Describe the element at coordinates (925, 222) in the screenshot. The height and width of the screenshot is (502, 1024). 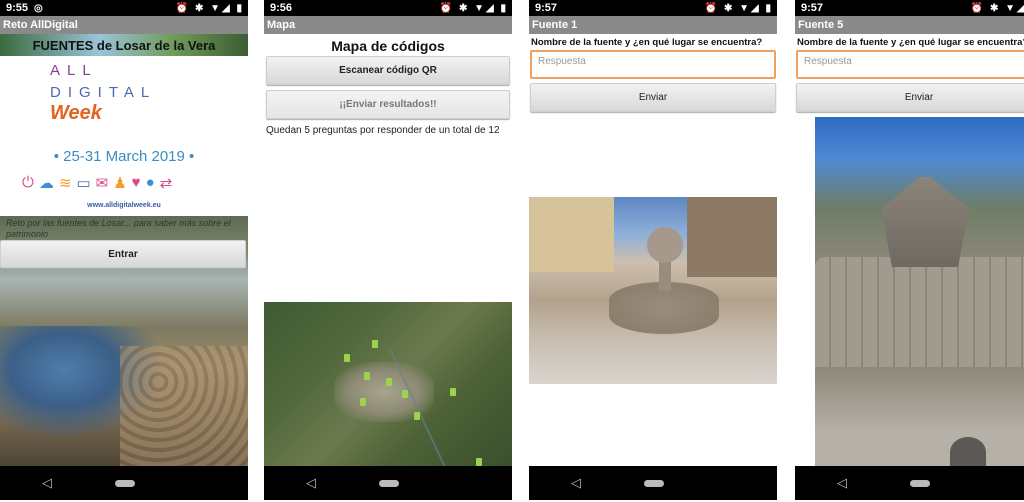
I see `photo-fountain-top` at that location.